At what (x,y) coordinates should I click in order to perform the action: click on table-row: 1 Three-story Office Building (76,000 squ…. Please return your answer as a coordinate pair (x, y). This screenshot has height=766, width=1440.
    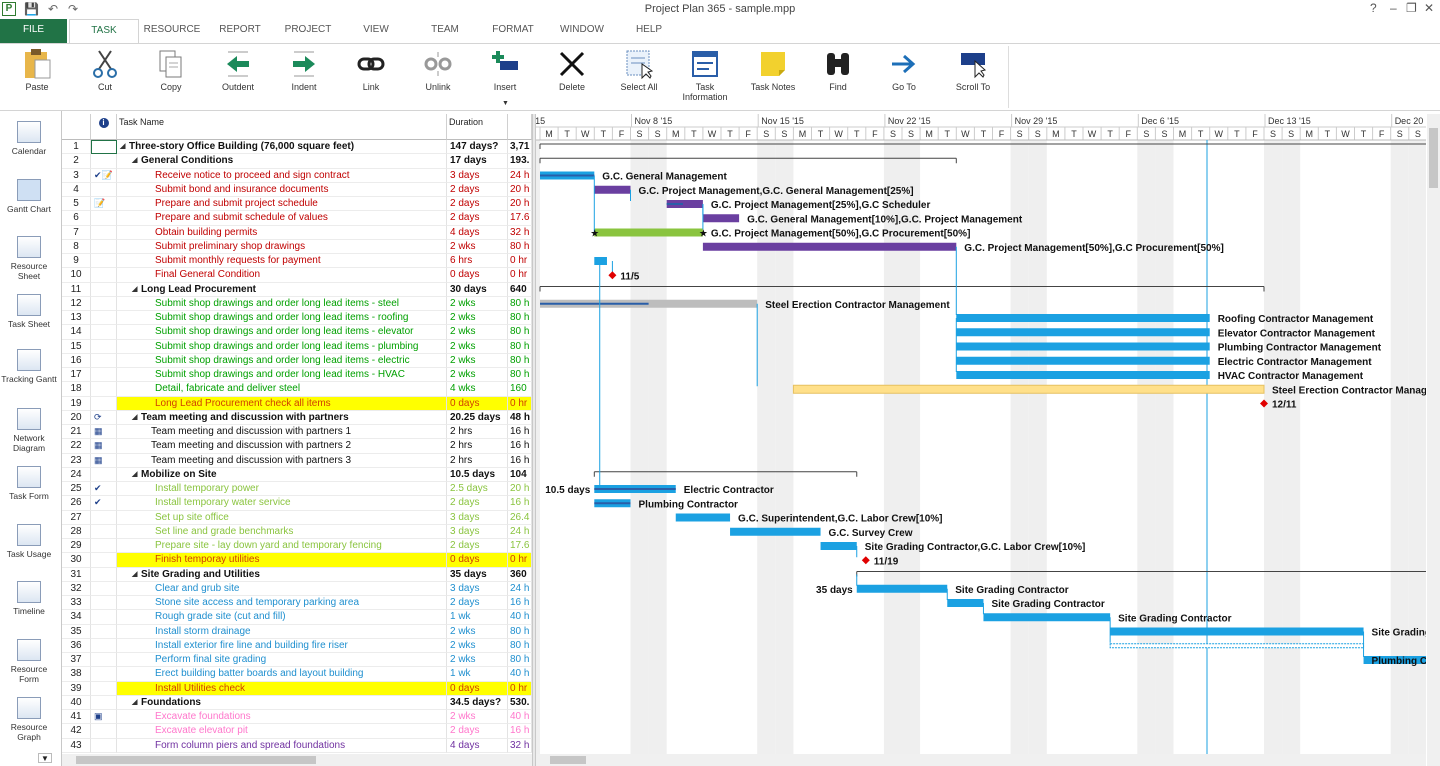
    Looking at the image, I should click on (297, 147).